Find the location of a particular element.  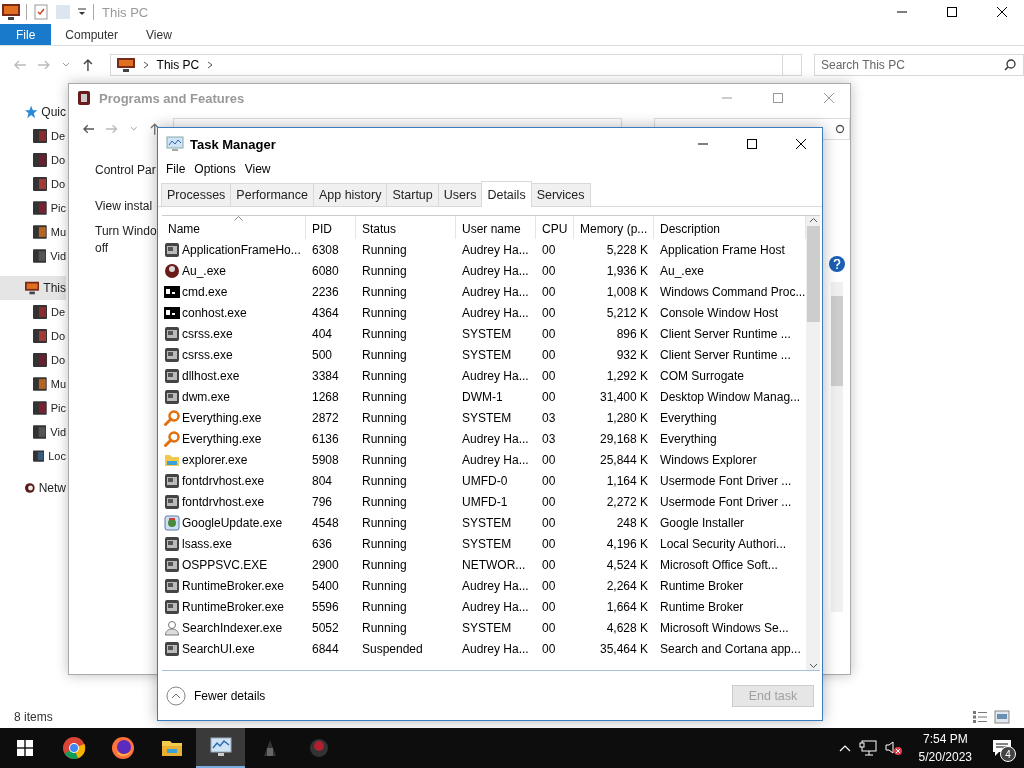

table-cell-text: UMFD-1 is located at coordinates (485, 502).